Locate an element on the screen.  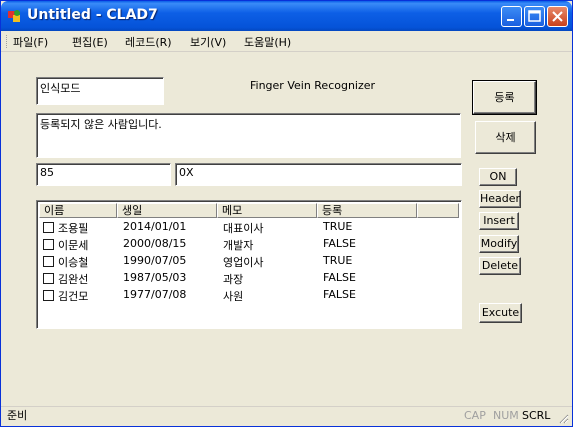
menu-bar: 파일(F) 편집(E) 레코드(R) 보기(V) 도움말(H) is located at coordinates (286, 41).